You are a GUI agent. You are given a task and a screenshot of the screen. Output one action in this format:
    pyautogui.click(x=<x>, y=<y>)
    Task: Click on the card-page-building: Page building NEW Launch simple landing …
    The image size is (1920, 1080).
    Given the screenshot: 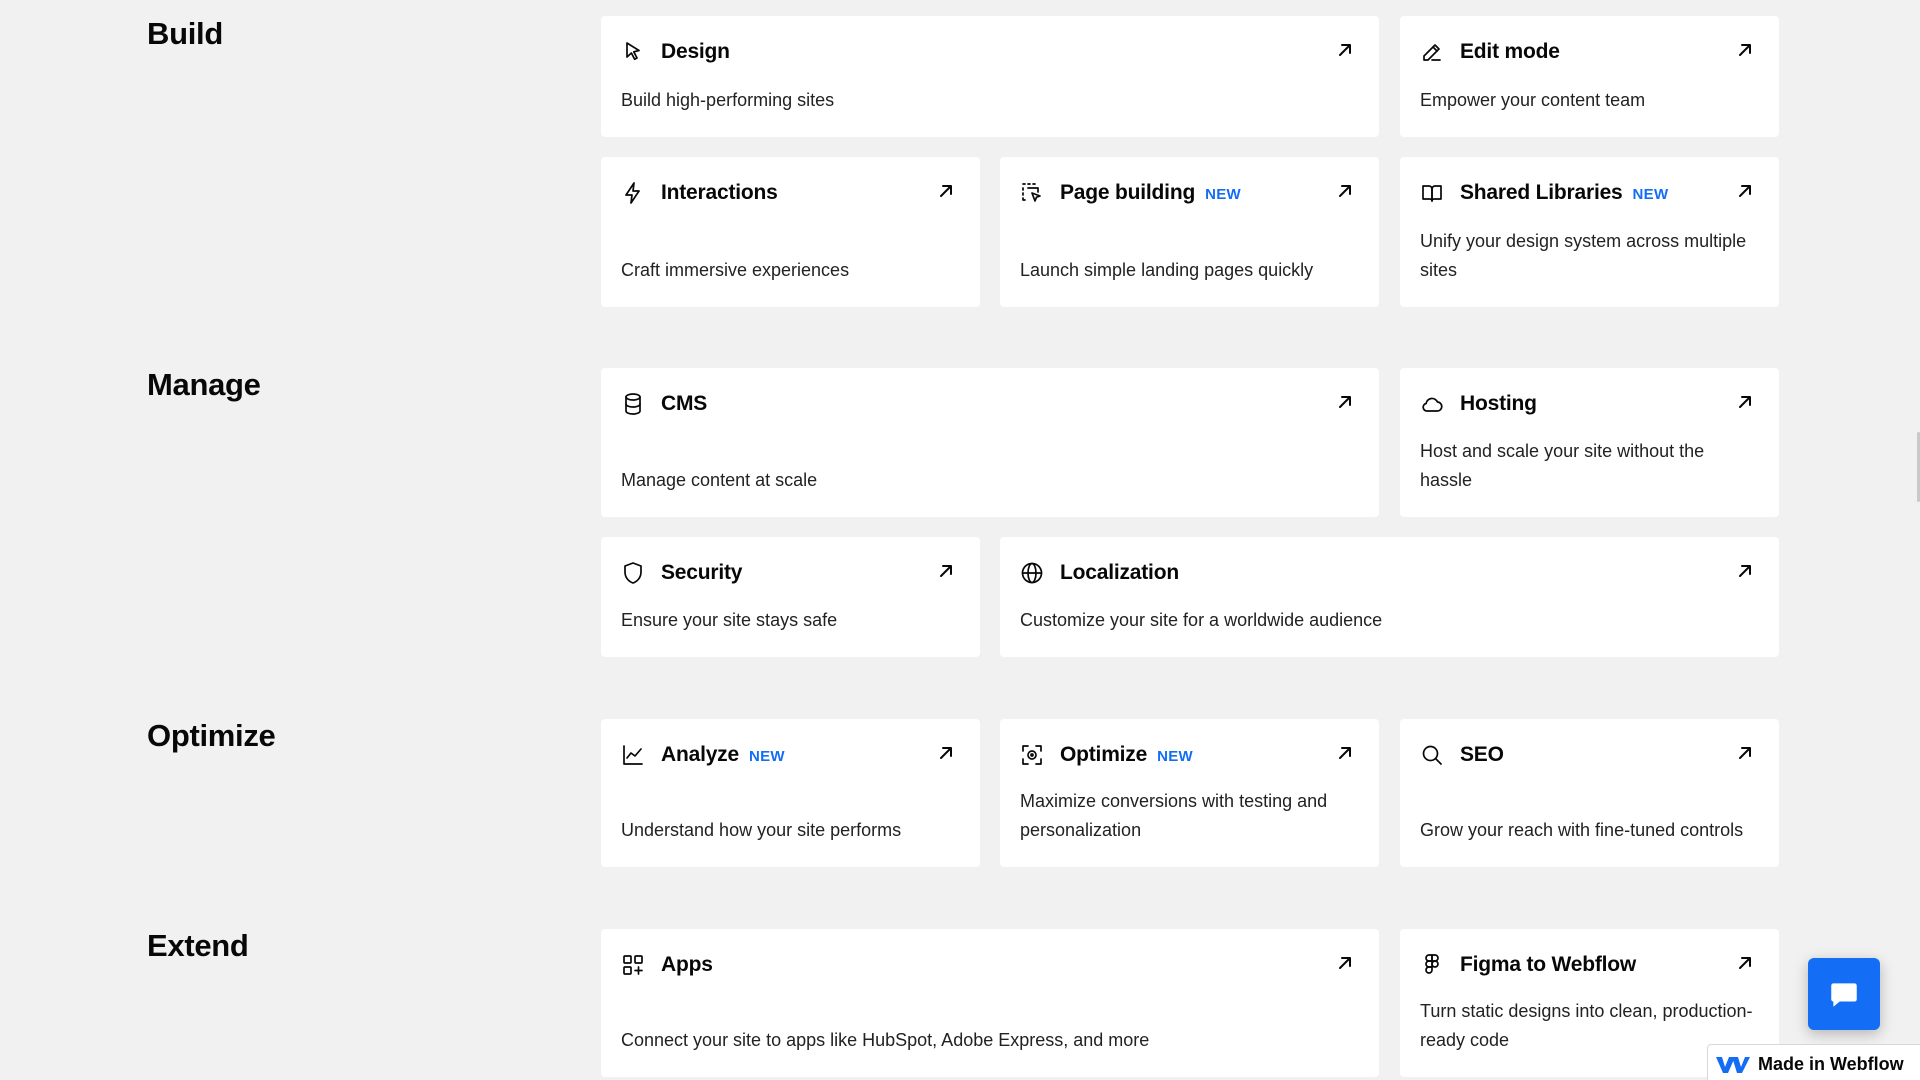 What is the action you would take?
    pyautogui.click(x=1189, y=232)
    